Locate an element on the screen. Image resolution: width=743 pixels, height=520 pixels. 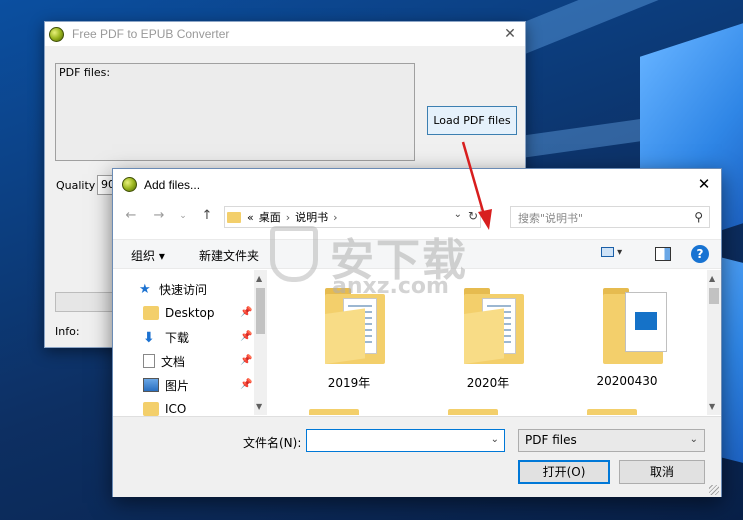
dialog-titlebar: Add files... ✕ is located at coordinates (417, 184).